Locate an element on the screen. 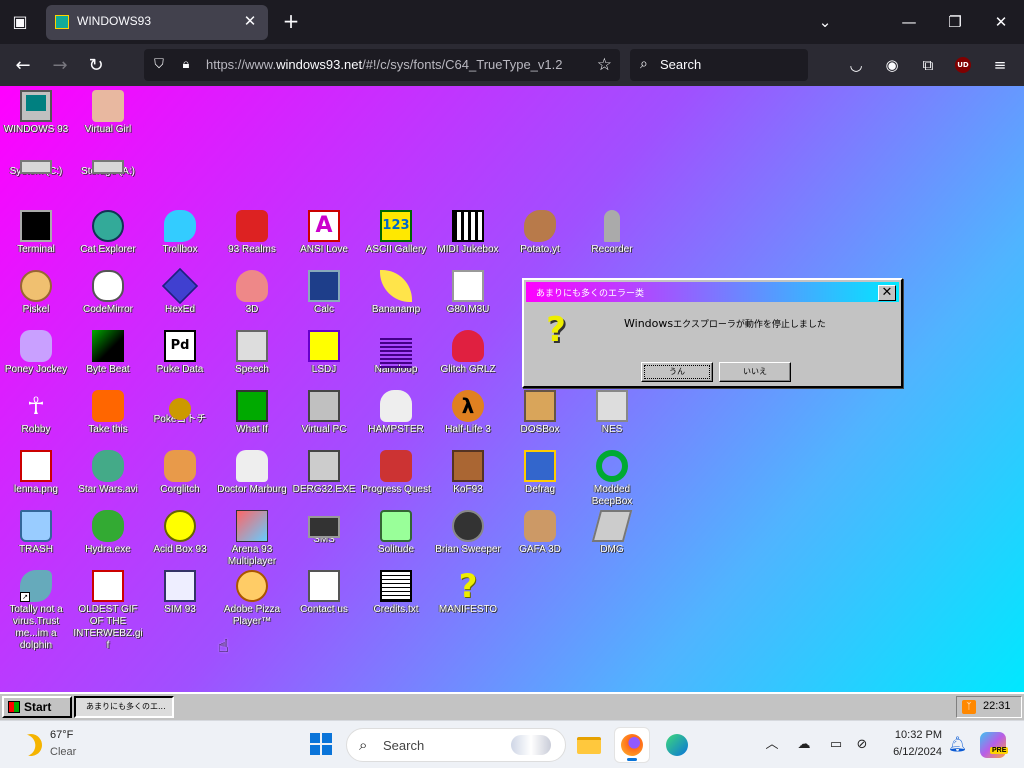 This screenshot has width=1024, height=768. extensions-icon: ⧉ is located at coordinates (928, 65).